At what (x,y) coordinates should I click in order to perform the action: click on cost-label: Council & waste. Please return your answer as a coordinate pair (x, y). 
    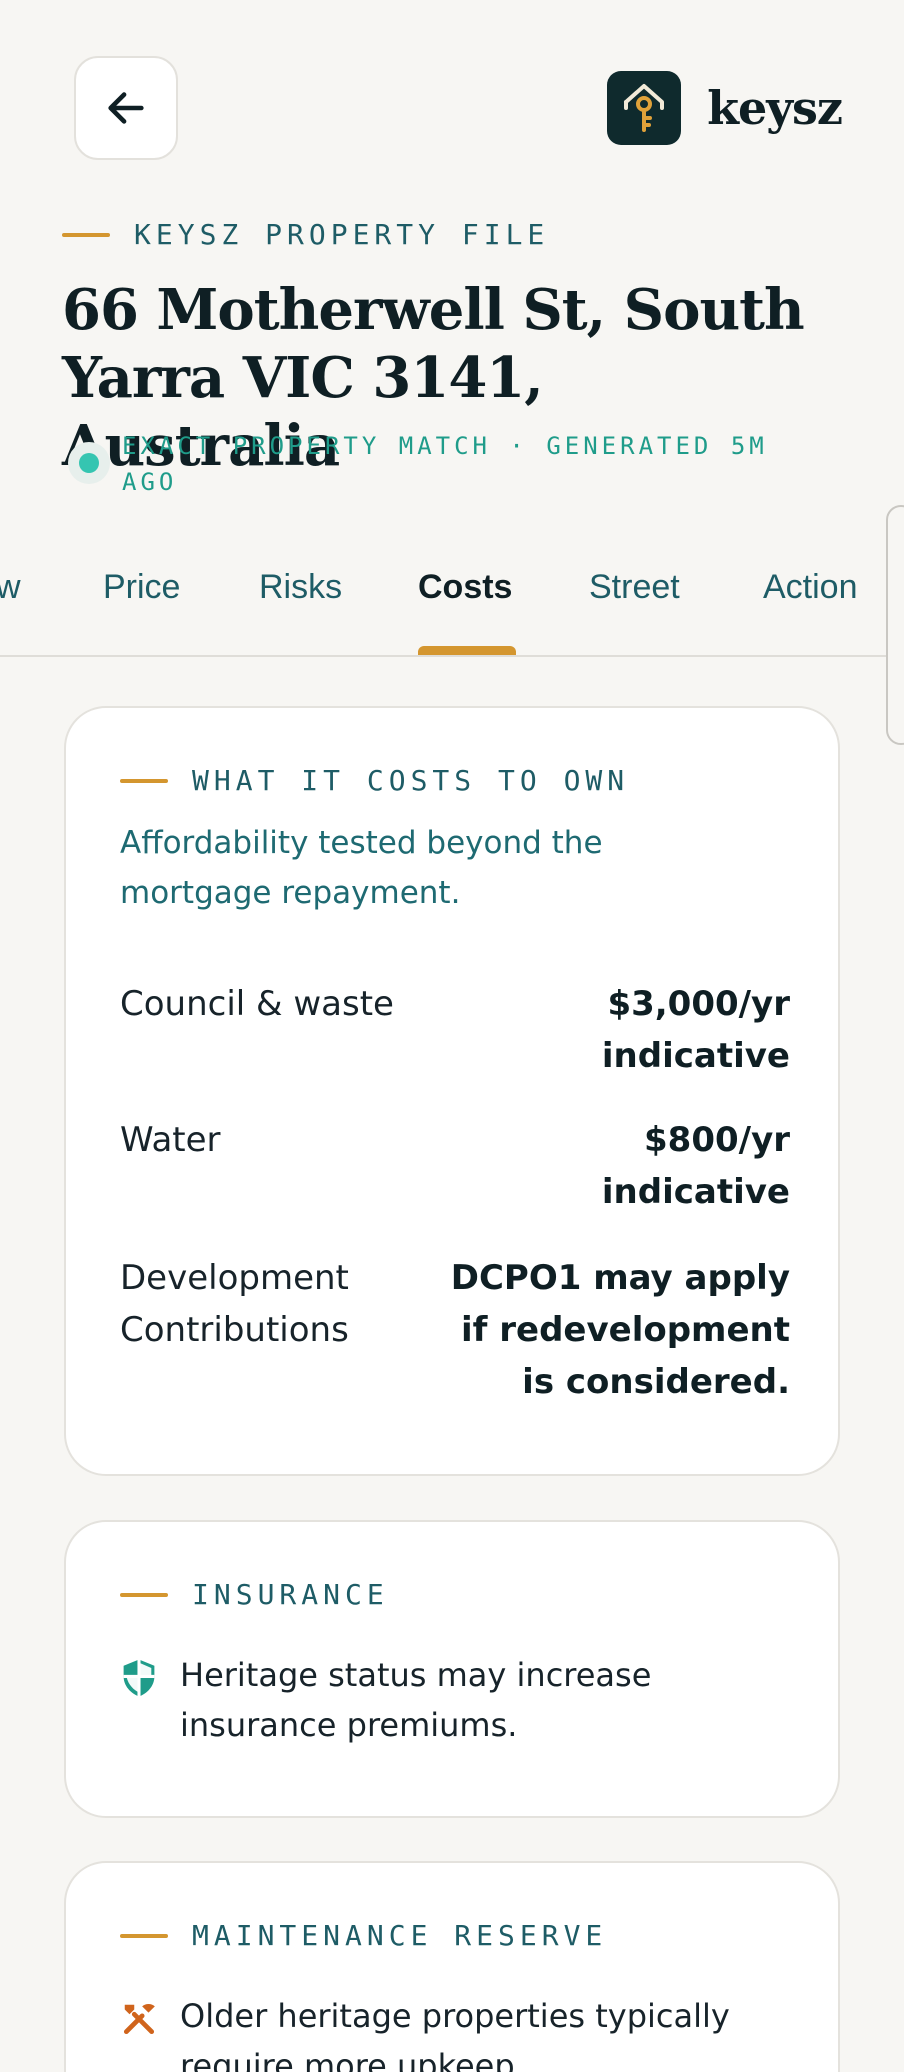
    Looking at the image, I should click on (257, 1004).